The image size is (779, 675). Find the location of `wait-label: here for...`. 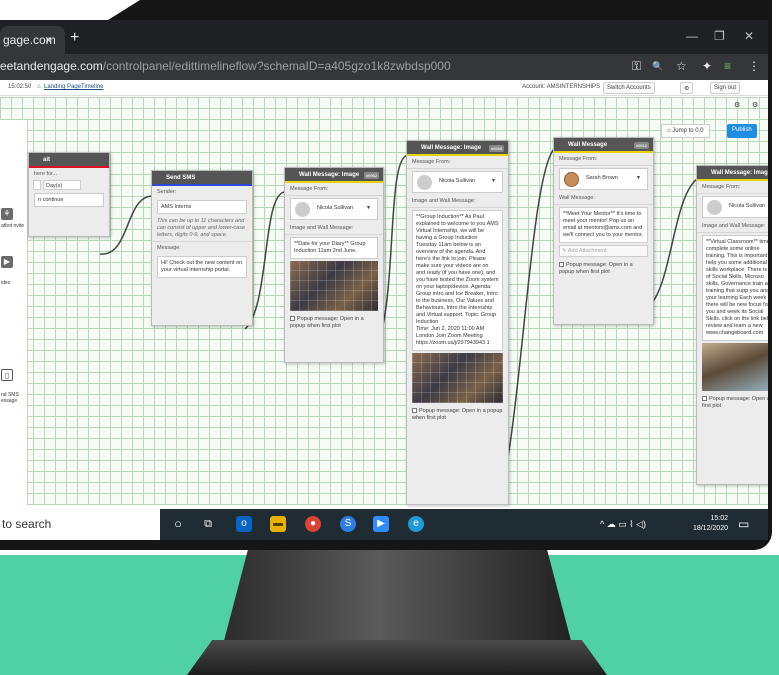

wait-label: here for... is located at coordinates (46, 174).